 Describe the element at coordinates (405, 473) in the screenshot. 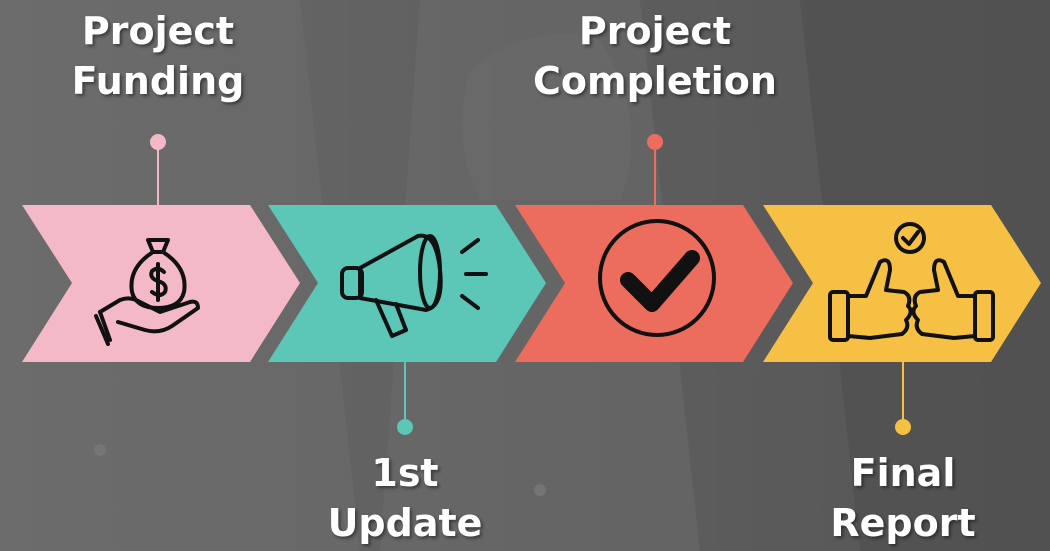

I see `step-2-line-1: 1st` at that location.